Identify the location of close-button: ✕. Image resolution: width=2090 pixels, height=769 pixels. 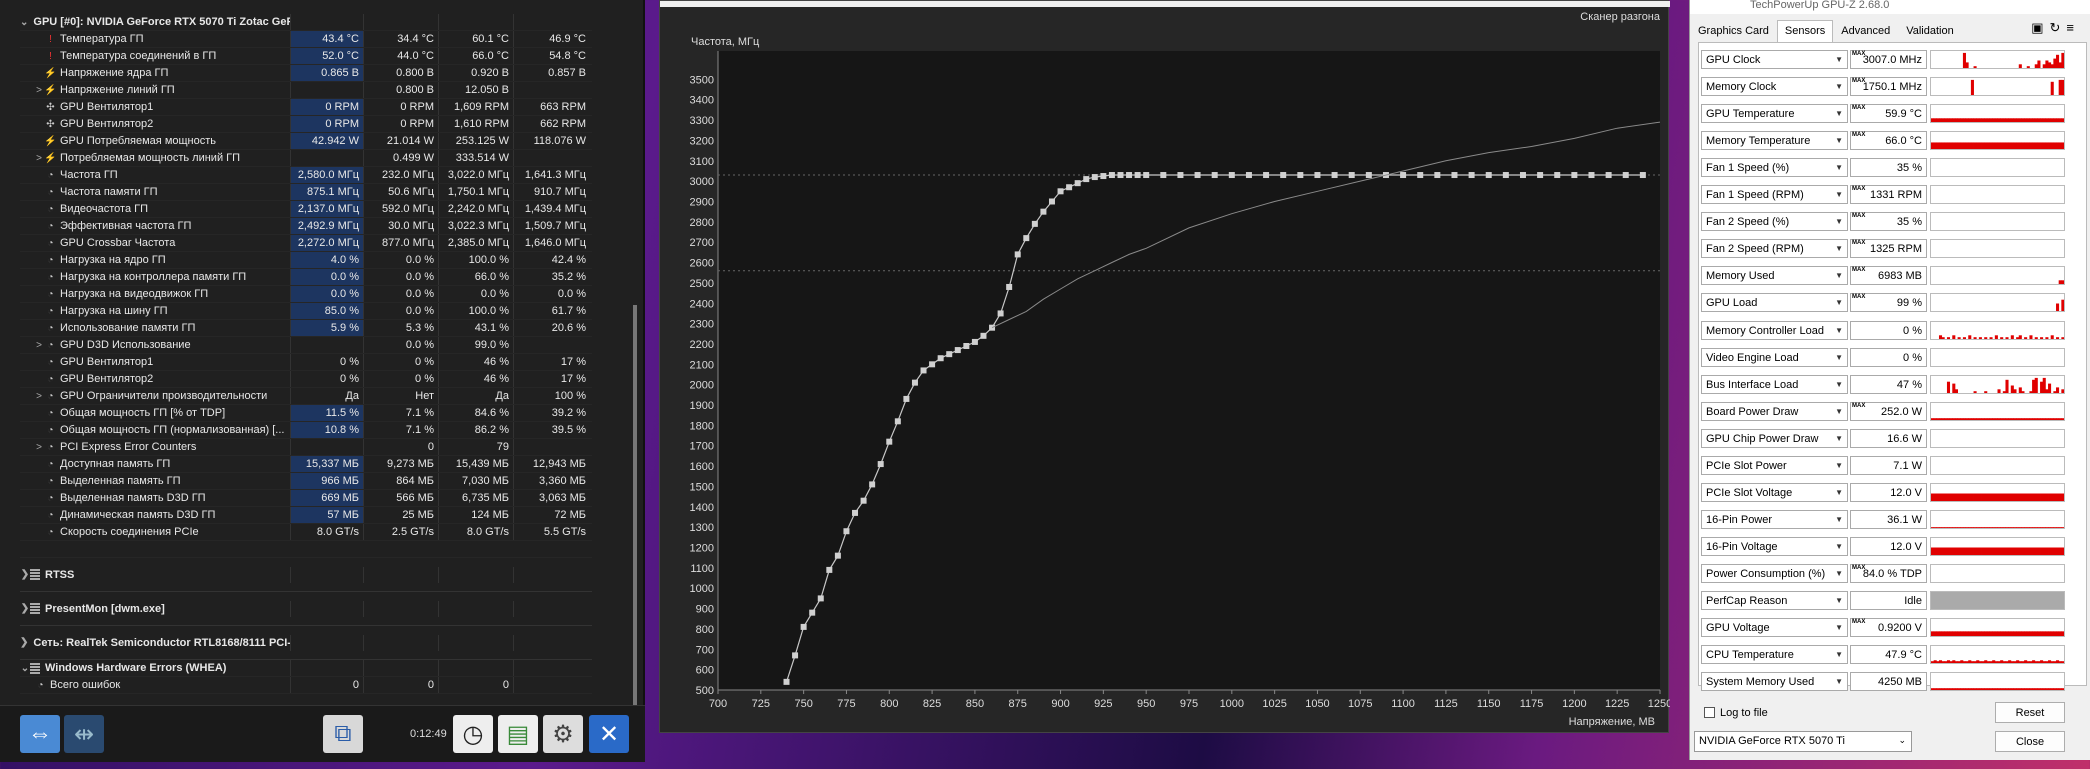
(609, 734).